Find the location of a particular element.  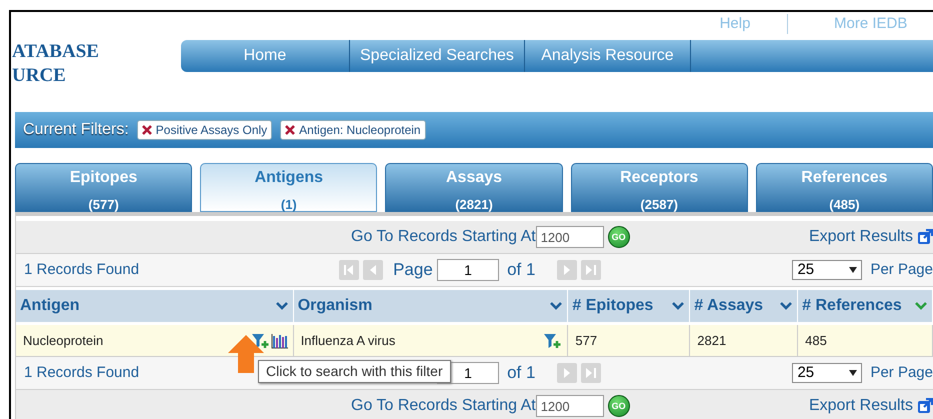

nav-item: Analysis Resource is located at coordinates (607, 56).